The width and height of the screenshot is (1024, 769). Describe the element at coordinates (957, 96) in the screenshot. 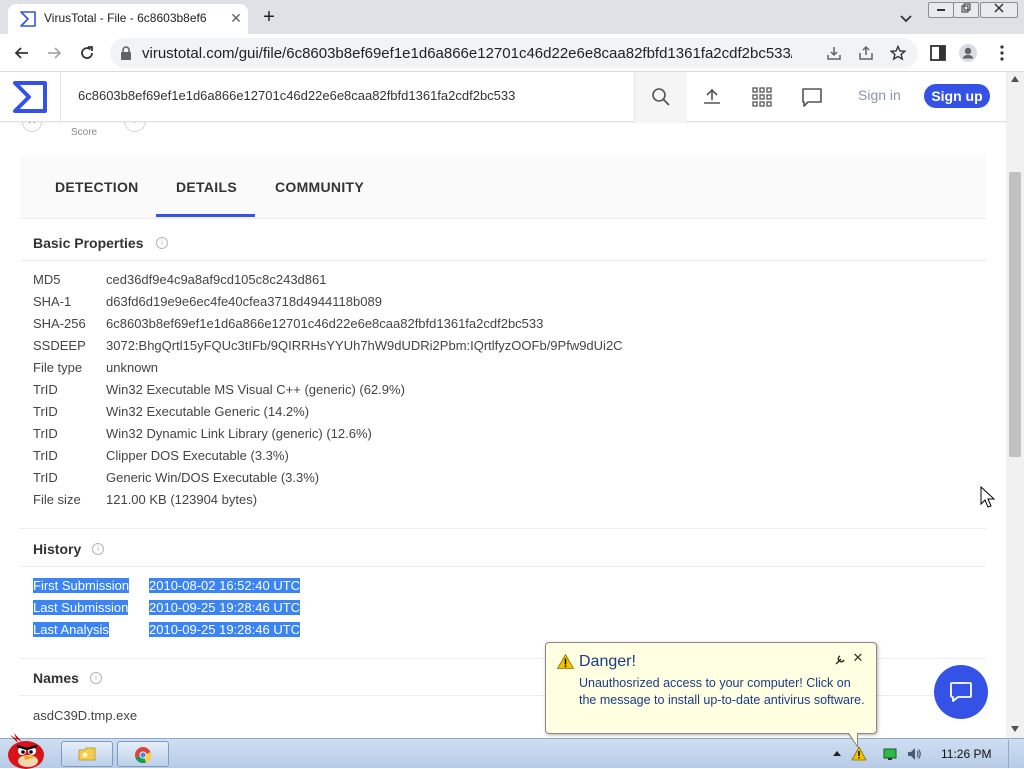

I see `sign-up-button: Sign up` at that location.